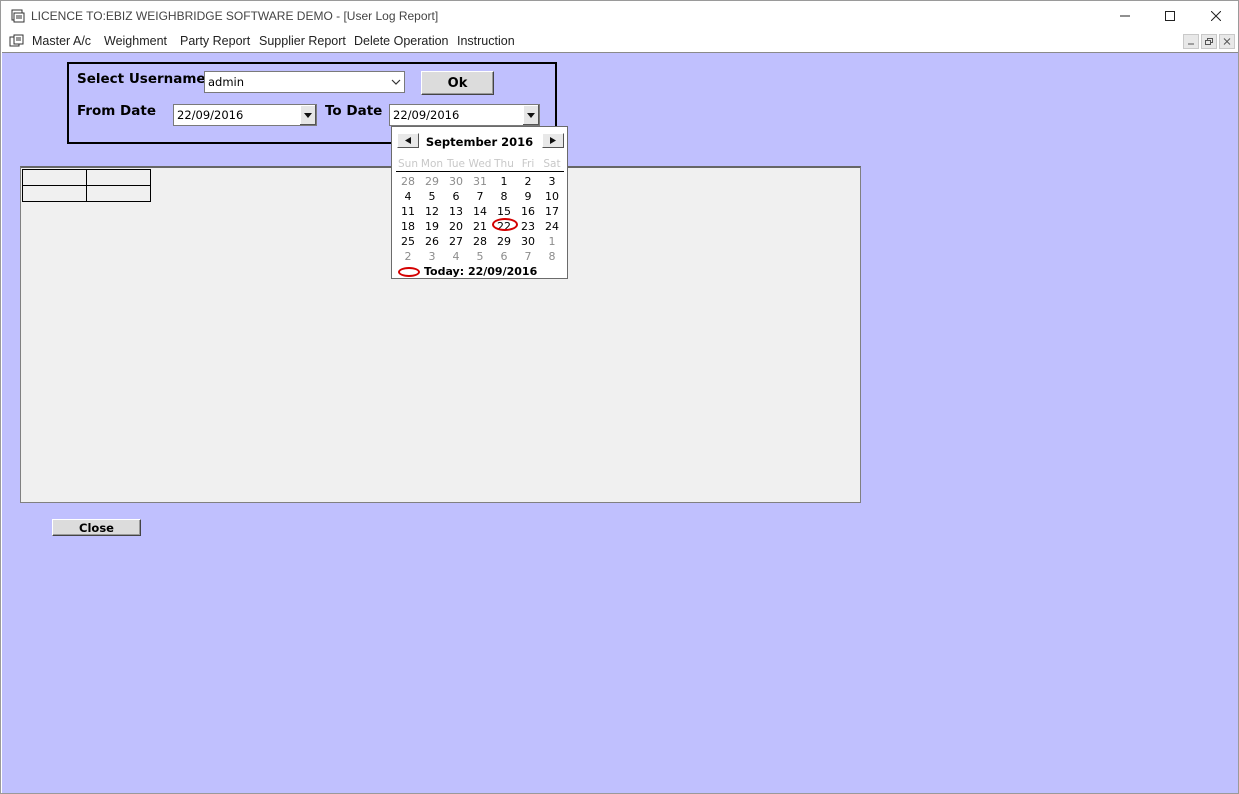  Describe the element at coordinates (1191, 41) in the screenshot. I see `mdi-minimize-button` at that location.